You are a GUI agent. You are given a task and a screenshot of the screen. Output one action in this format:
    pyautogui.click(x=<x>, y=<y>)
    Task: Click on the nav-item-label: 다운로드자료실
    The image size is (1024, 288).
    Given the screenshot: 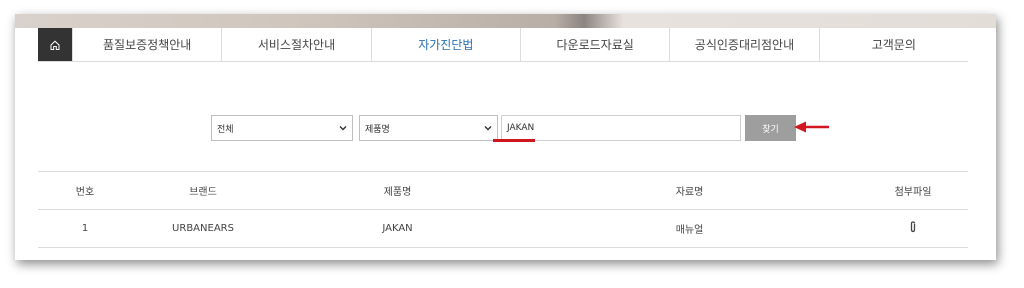 What is the action you would take?
    pyautogui.click(x=595, y=45)
    